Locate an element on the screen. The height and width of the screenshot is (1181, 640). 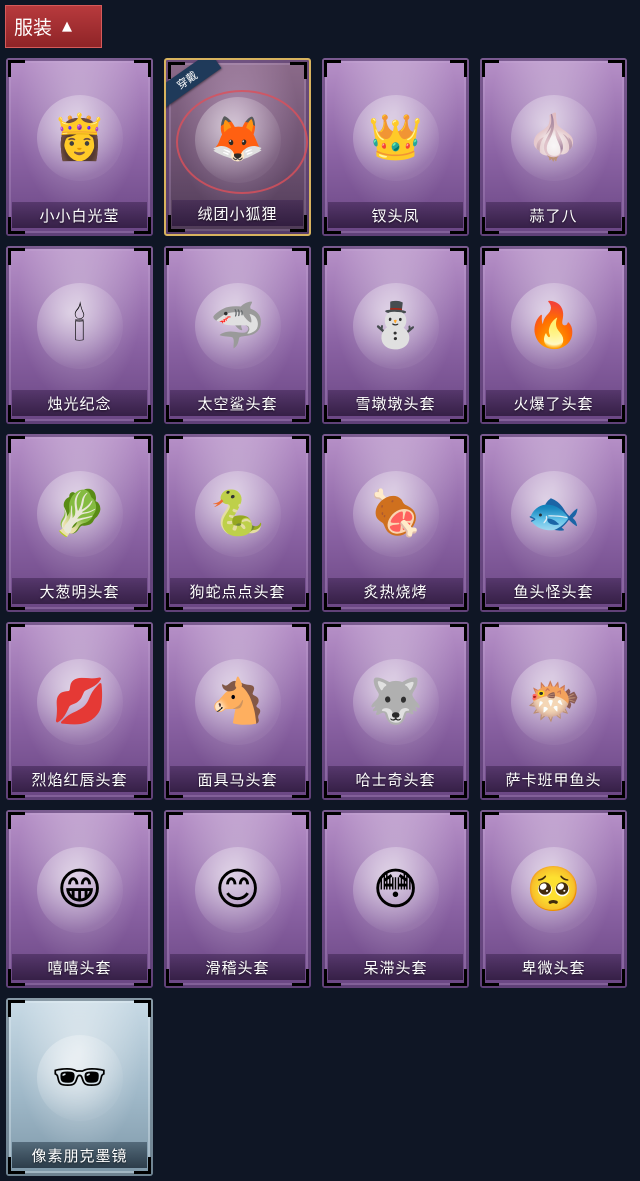
costume-name: 狗蛇点点头套 is located at coordinates (237, 591).